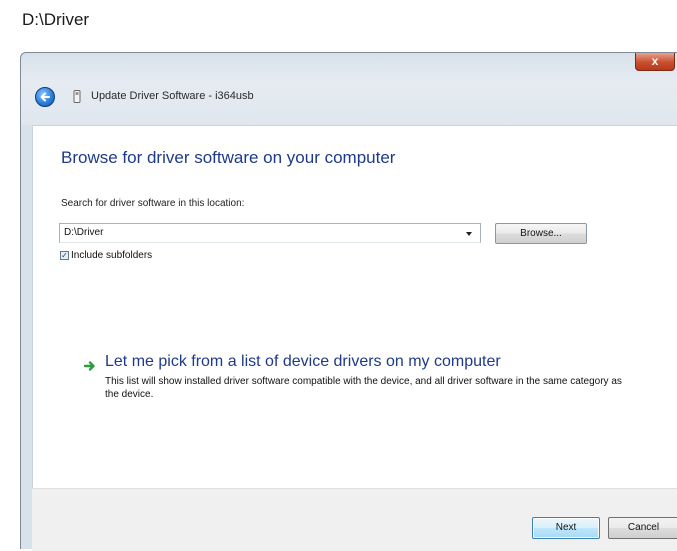 The width and height of the screenshot is (677, 551). What do you see at coordinates (172, 96) in the screenshot?
I see `window-title: Update Driver Software - i364usb` at bounding box center [172, 96].